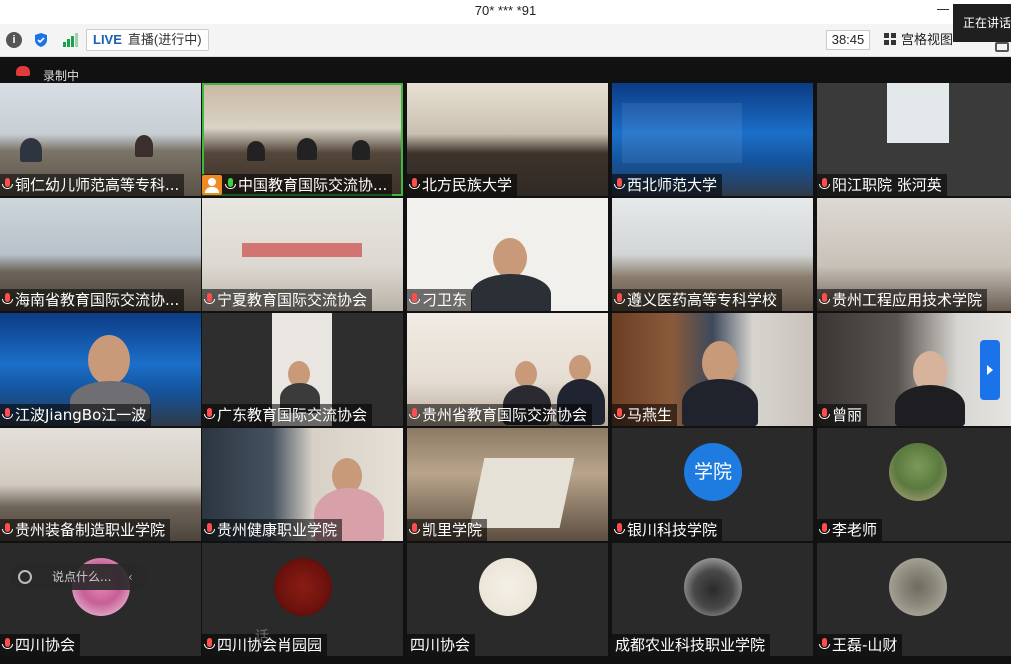 The image size is (1011, 664). I want to click on video-tile: 李老师, so click(914, 484).